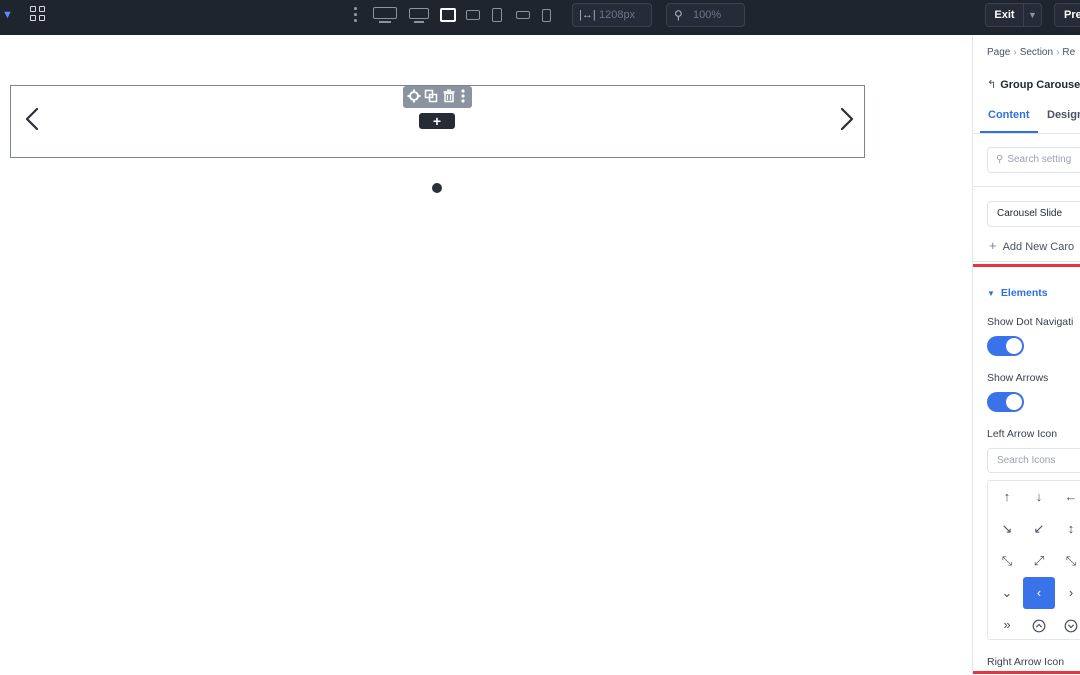 The width and height of the screenshot is (1080, 675). I want to click on arrow-up-down-icon: ↕, so click(1067, 529).